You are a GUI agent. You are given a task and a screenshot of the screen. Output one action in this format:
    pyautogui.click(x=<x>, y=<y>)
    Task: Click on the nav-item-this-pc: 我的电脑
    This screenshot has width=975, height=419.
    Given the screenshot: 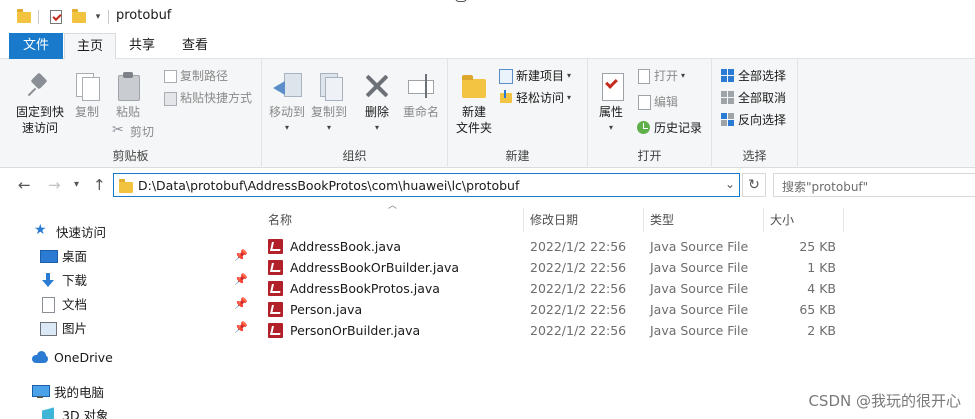 What is the action you would take?
    pyautogui.click(x=68, y=391)
    